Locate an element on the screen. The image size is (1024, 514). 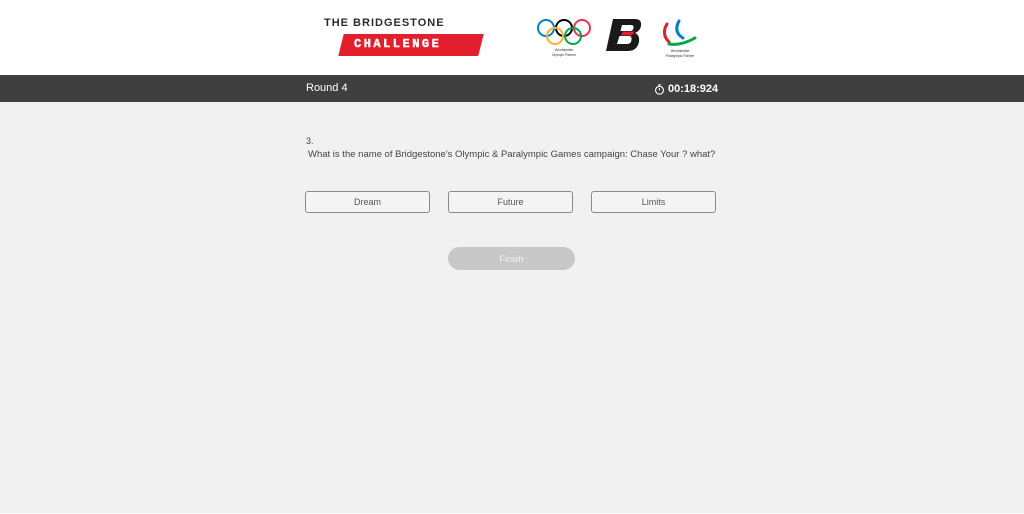
question-number: 3. is located at coordinates (310, 141).